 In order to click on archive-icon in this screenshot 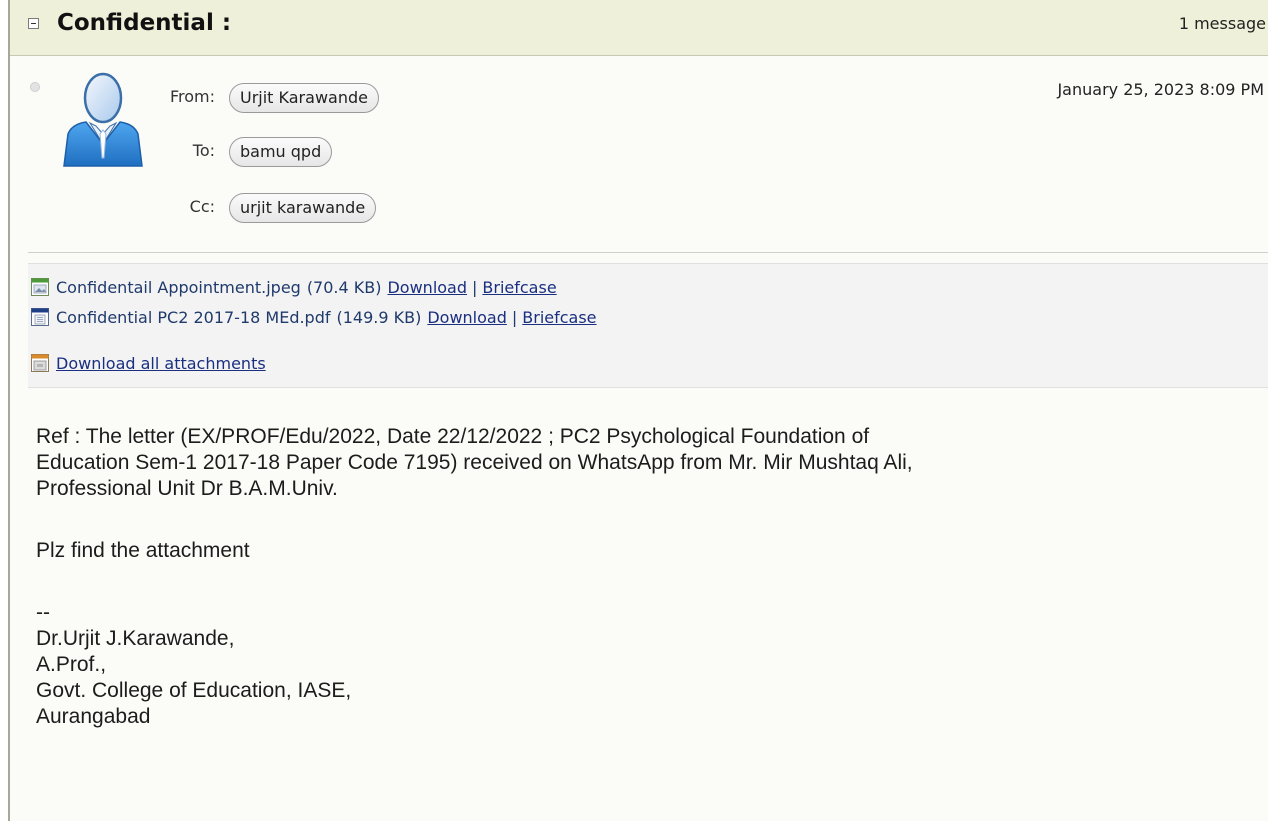, I will do `click(40, 363)`.